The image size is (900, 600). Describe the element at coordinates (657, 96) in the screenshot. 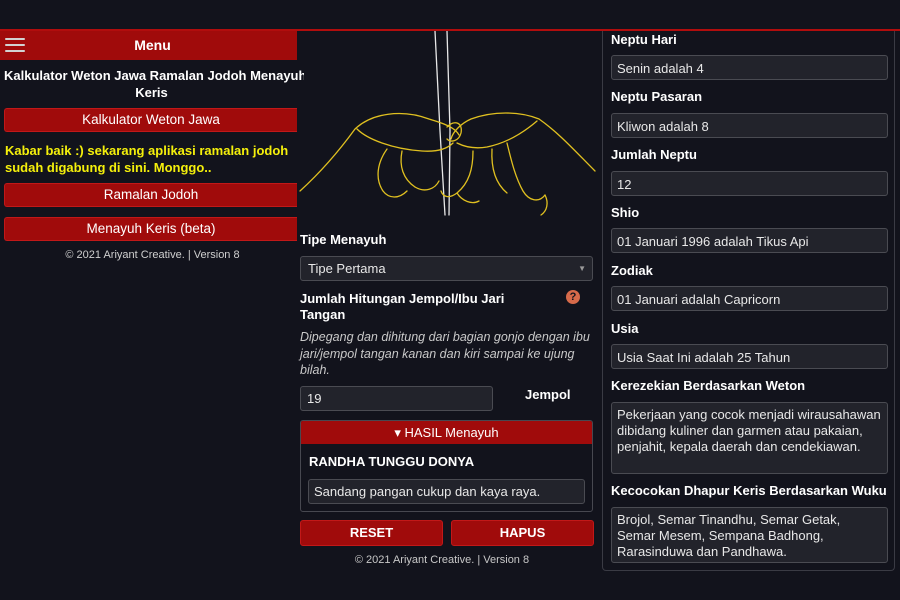

I see `neptu-pasaran-label: Neptu Pasaran` at that location.